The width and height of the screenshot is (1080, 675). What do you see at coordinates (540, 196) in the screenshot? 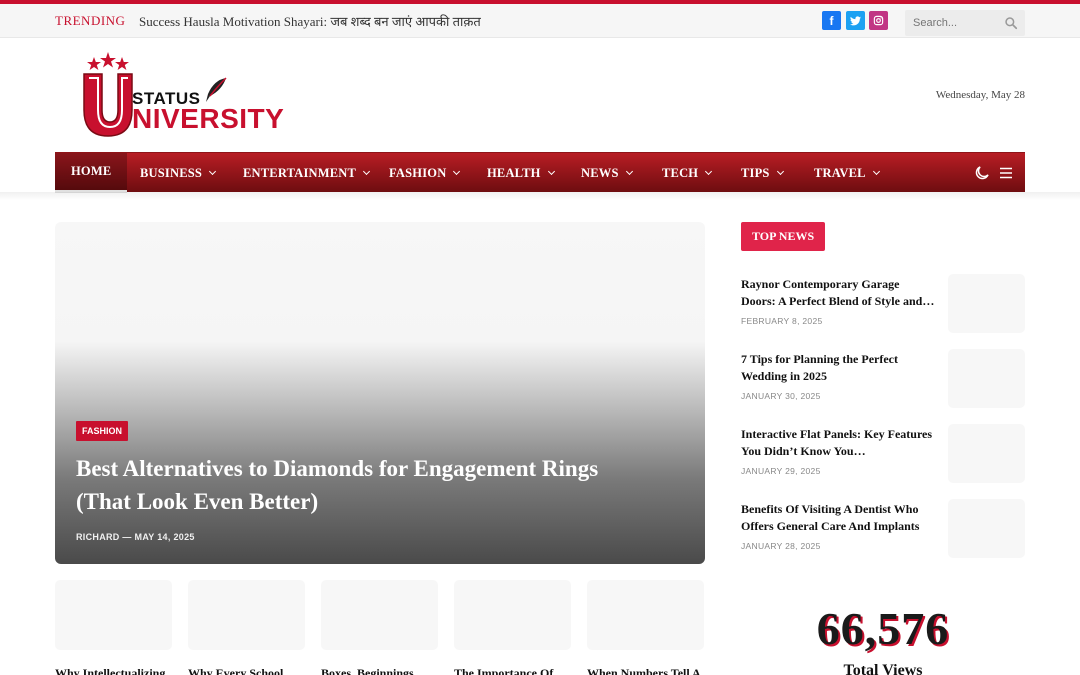
I see `header-shadow` at bounding box center [540, 196].